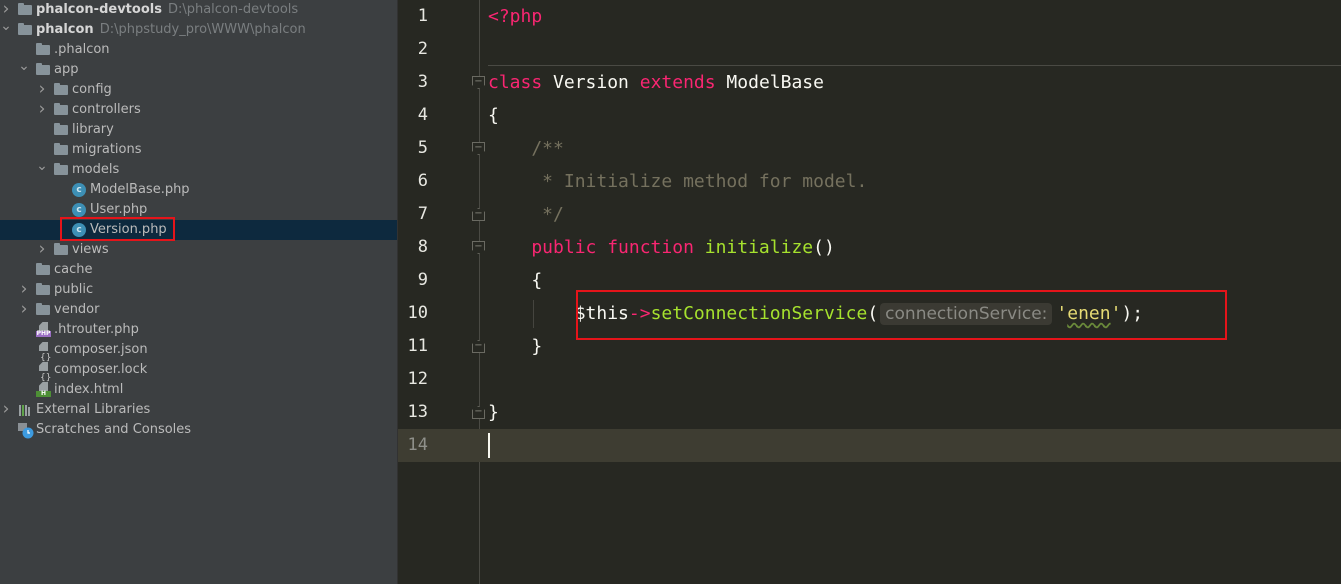  I want to click on tree-item-cache: cache, so click(198, 270).